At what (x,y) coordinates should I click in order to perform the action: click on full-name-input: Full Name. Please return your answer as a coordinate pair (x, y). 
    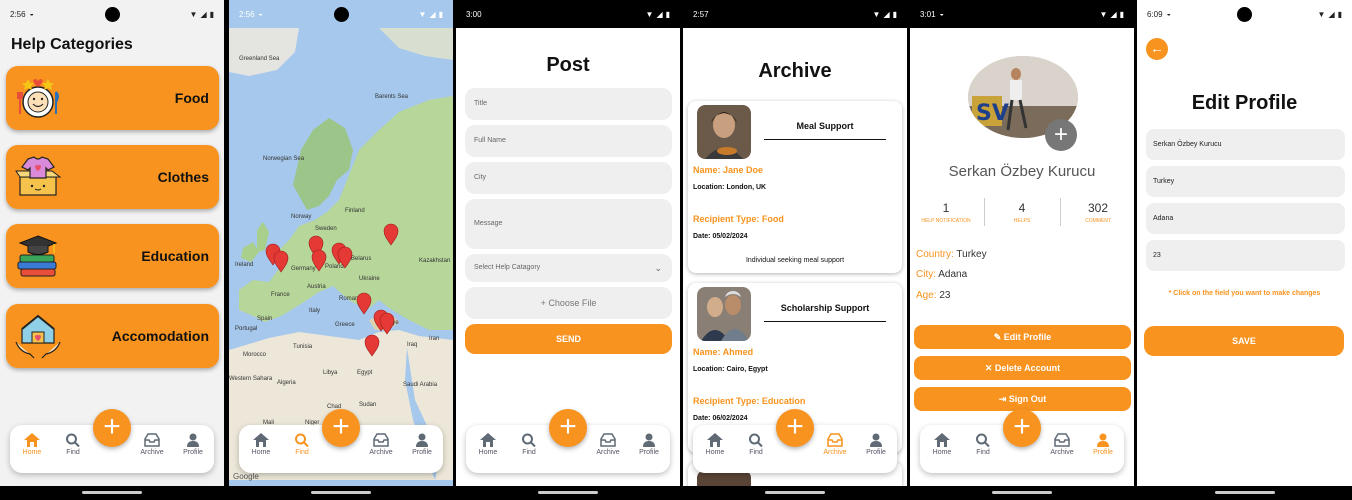
    Looking at the image, I should click on (568, 141).